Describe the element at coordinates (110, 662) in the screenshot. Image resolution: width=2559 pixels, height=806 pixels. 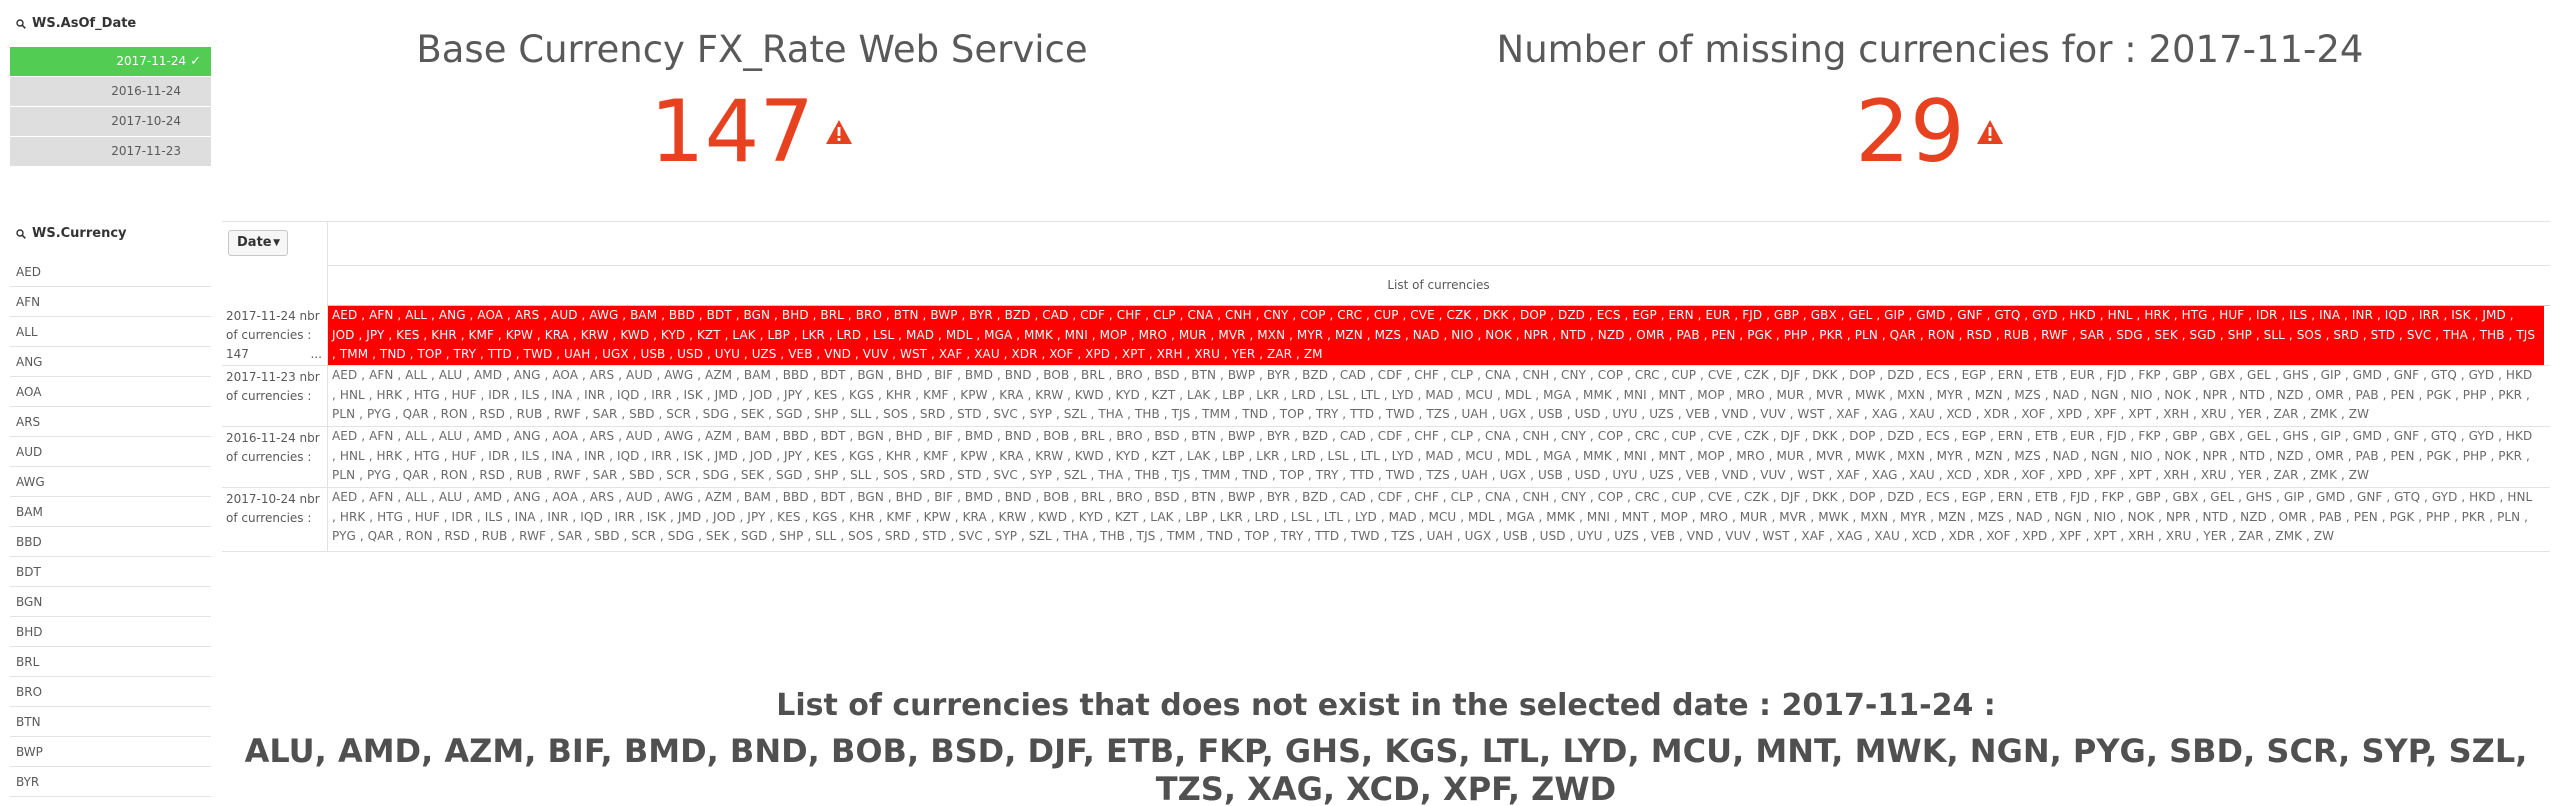
I see `currency-item: BRL` at that location.